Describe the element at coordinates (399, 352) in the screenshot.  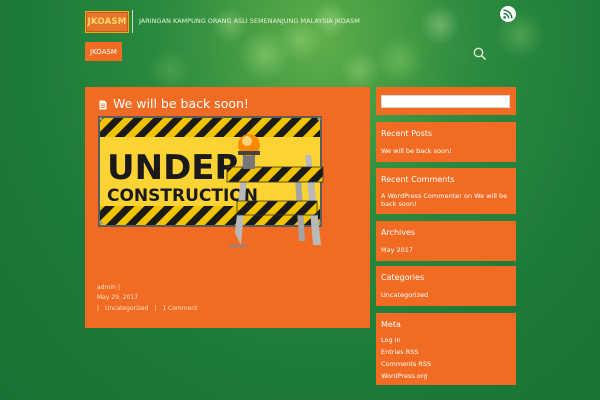
I see `meta-entries-rss-link: Entries RSS` at that location.